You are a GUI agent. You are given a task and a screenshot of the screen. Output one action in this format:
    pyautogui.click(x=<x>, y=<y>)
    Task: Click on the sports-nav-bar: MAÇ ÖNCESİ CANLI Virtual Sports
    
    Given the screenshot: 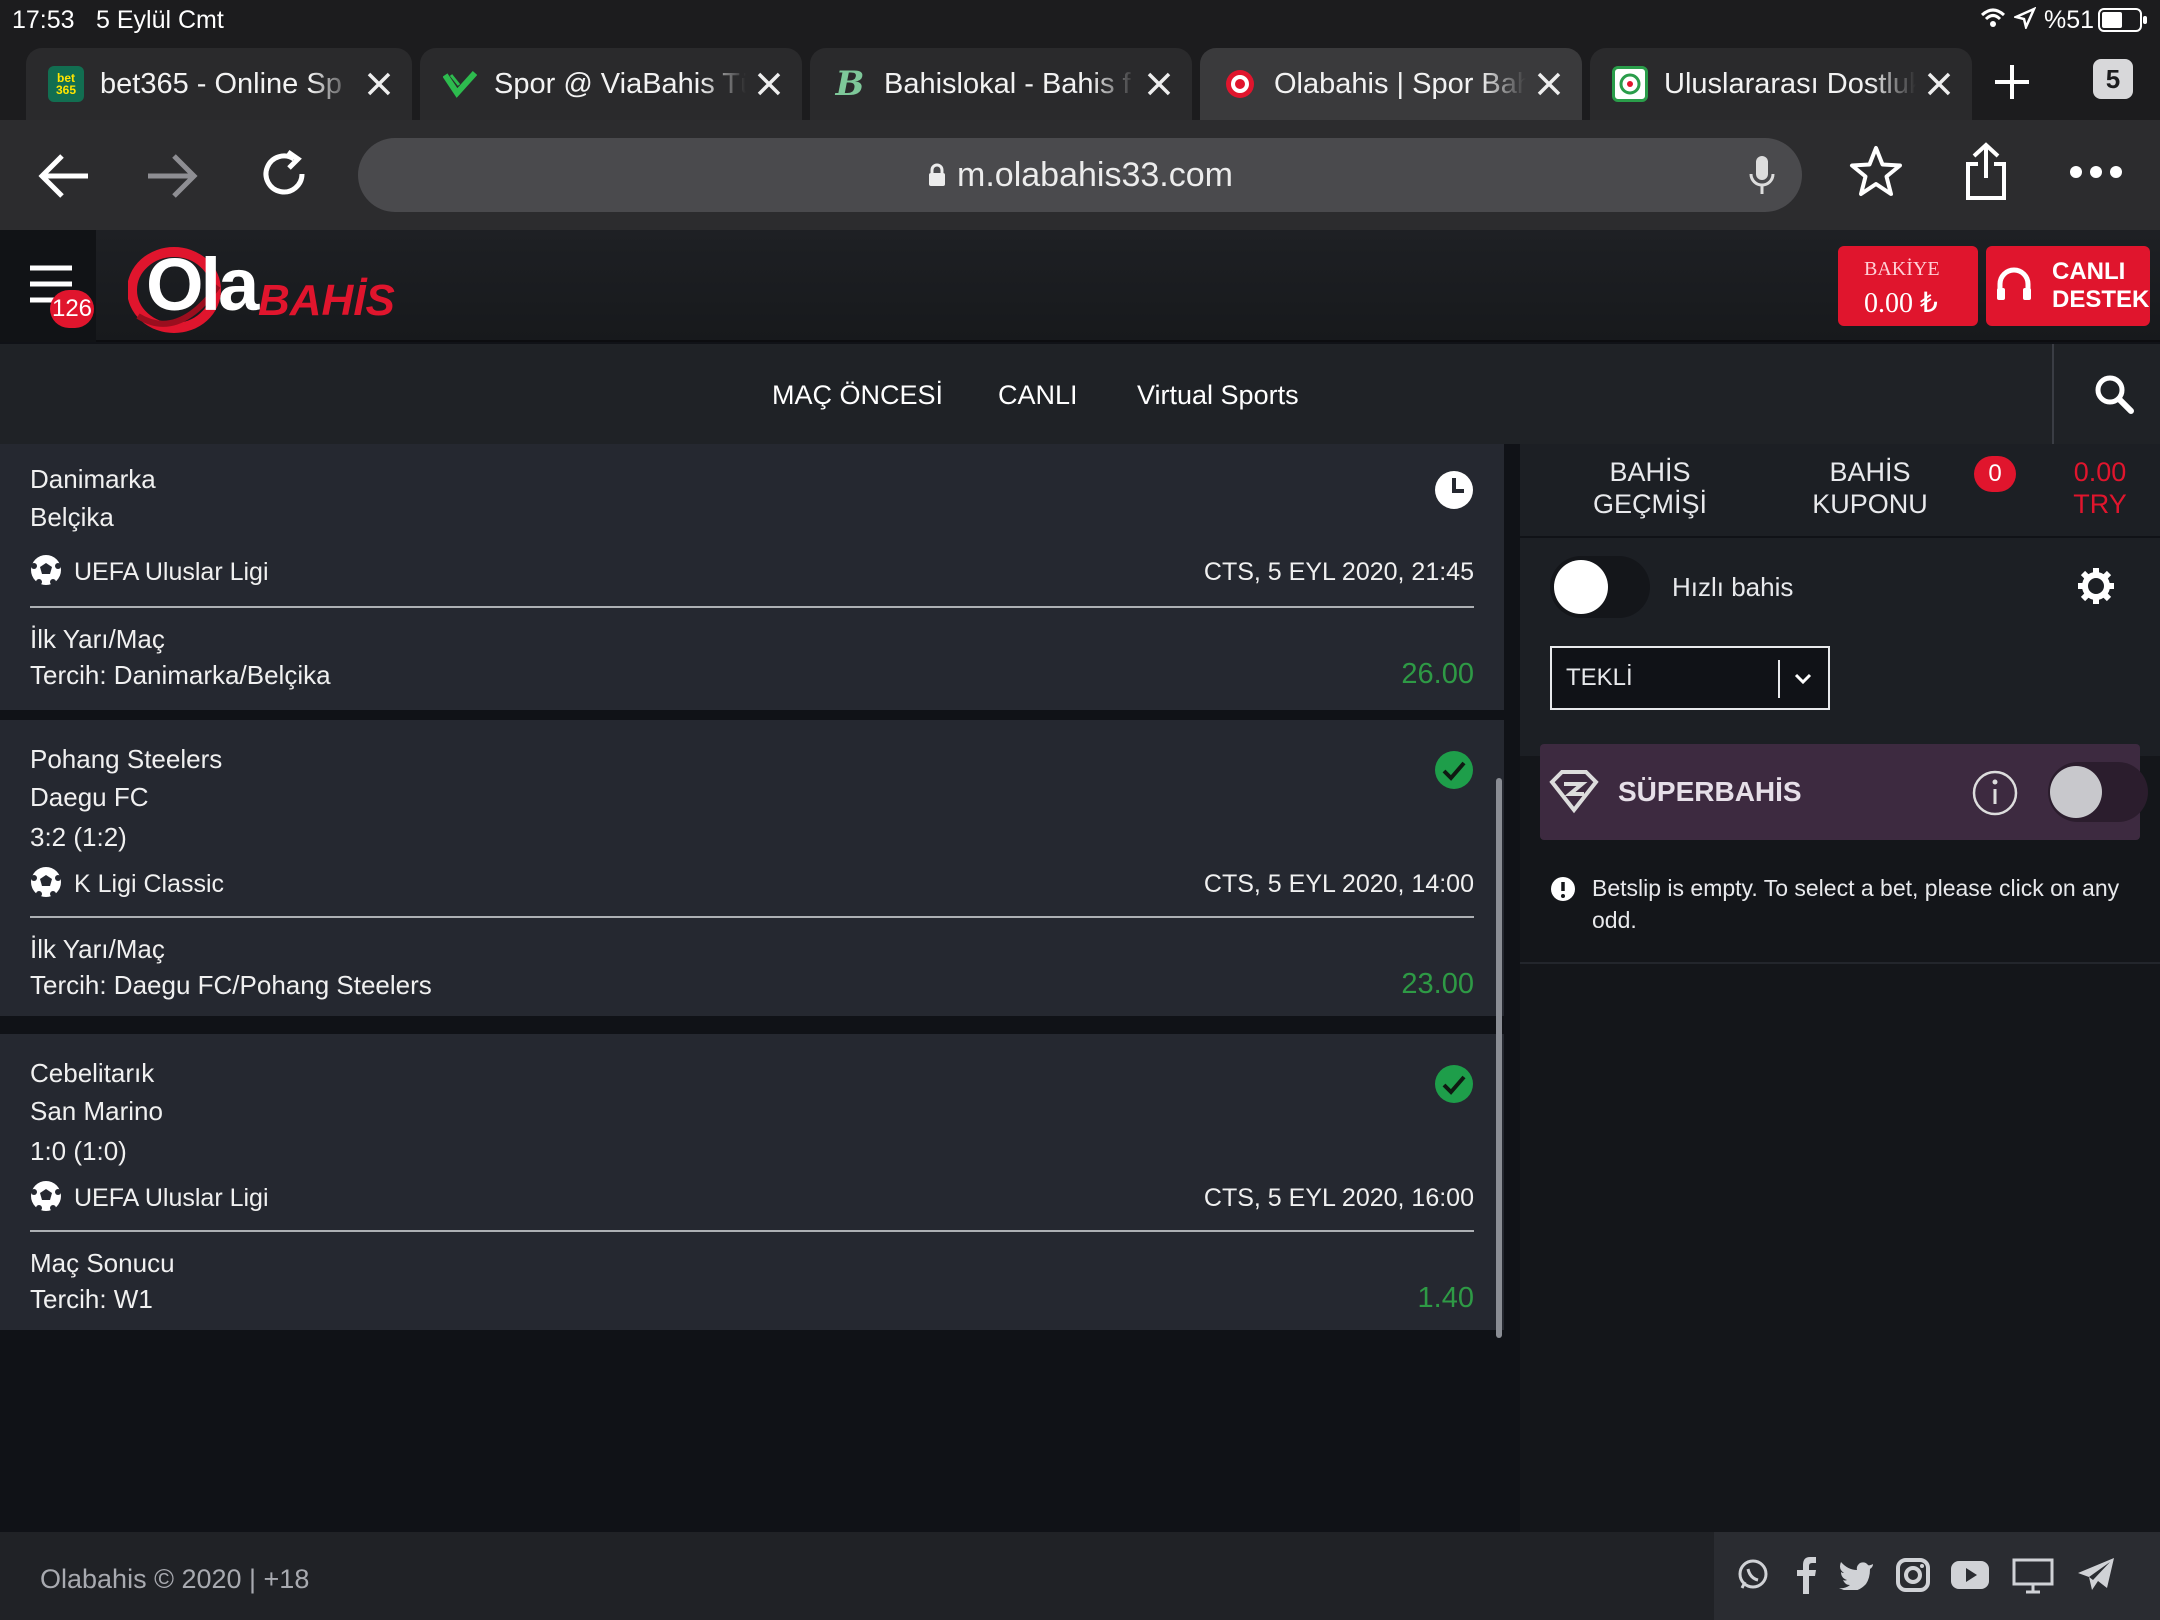 What is the action you would take?
    pyautogui.click(x=1080, y=394)
    